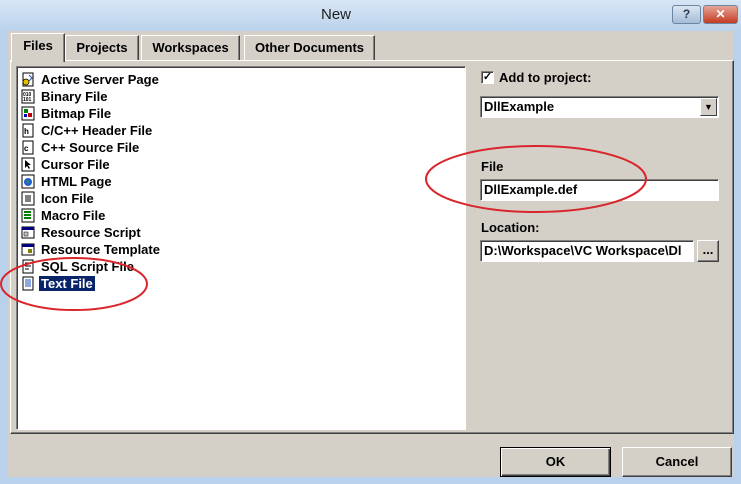  I want to click on list-item: 010 101 Binary File, so click(65, 96).